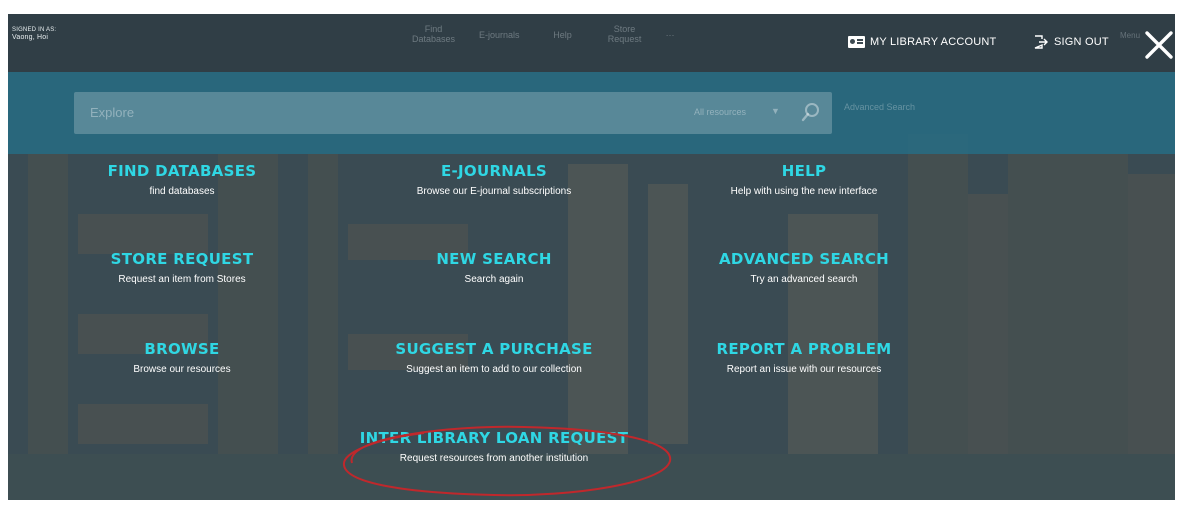 The width and height of the screenshot is (1182, 514). What do you see at coordinates (933, 42) in the screenshot?
I see `my-library-account-label: MY LIBRARY ACCOUNT` at bounding box center [933, 42].